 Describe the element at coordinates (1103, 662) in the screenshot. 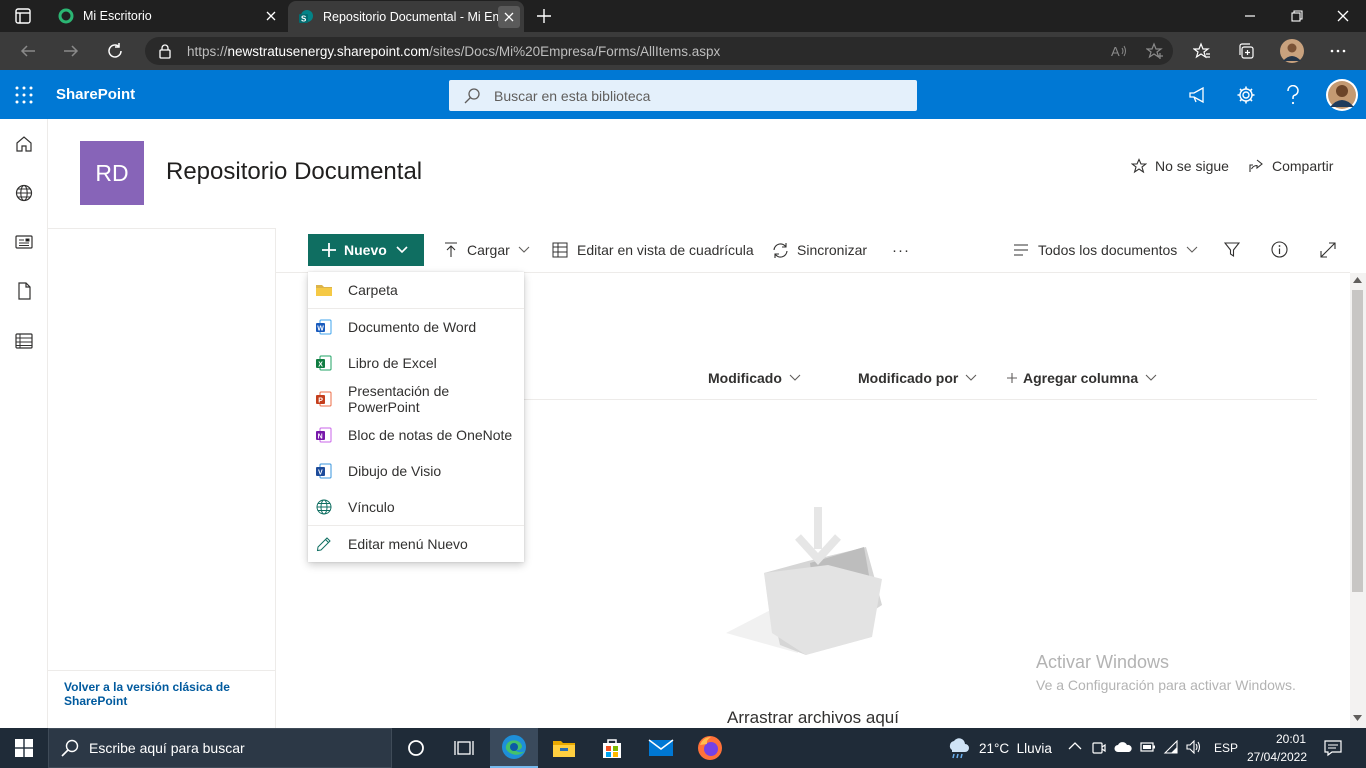

I see `activation-watermark-title: Activar Windows` at that location.